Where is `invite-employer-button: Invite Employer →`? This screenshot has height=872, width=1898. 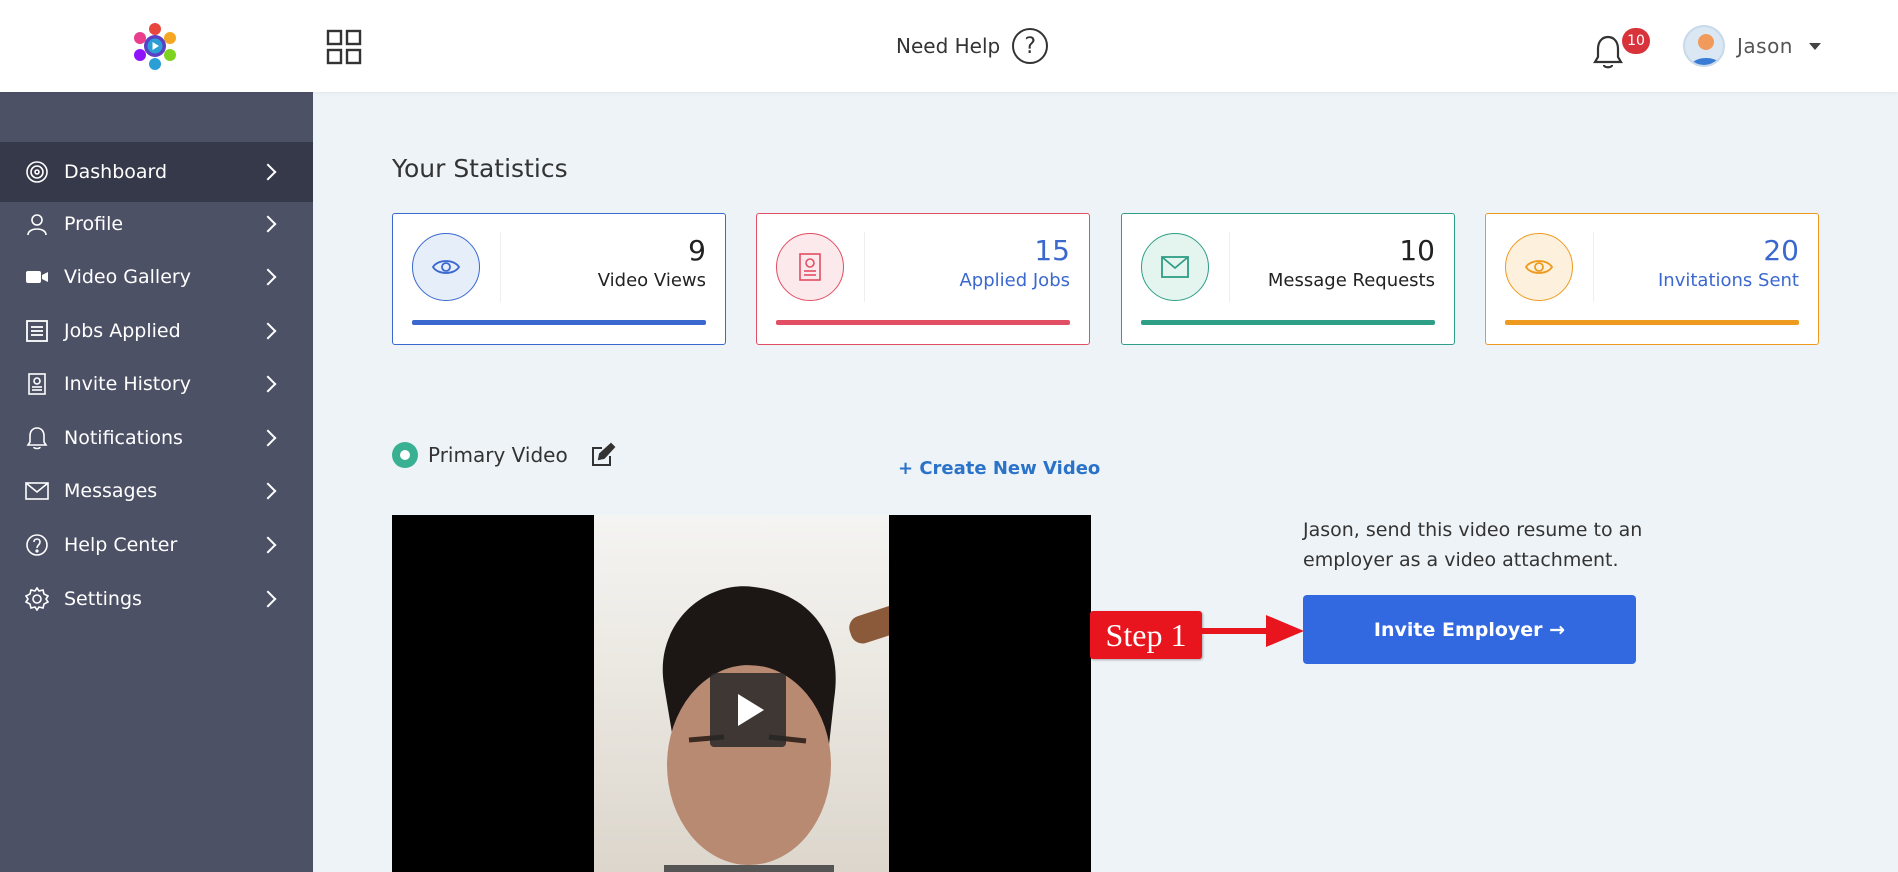 invite-employer-button: Invite Employer → is located at coordinates (1469, 629).